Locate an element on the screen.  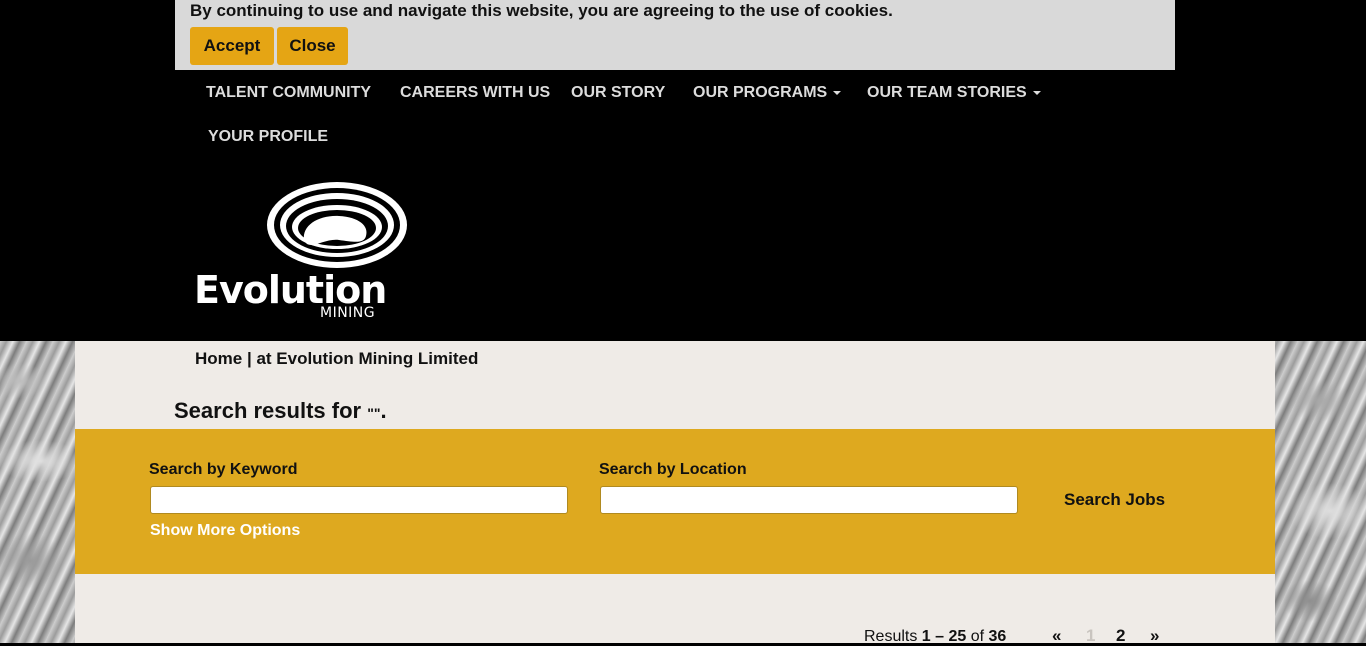
keyword-label: Search by Keyword is located at coordinates (223, 469).